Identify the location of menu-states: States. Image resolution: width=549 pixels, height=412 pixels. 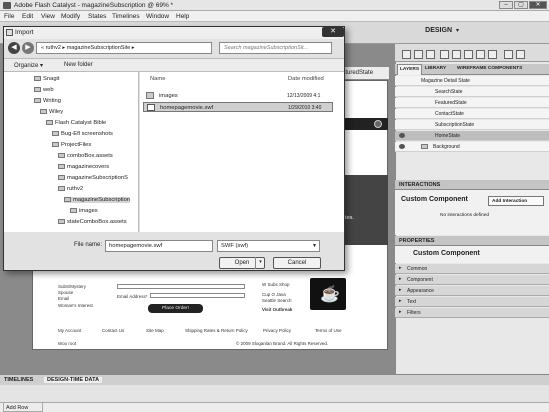
(97, 16).